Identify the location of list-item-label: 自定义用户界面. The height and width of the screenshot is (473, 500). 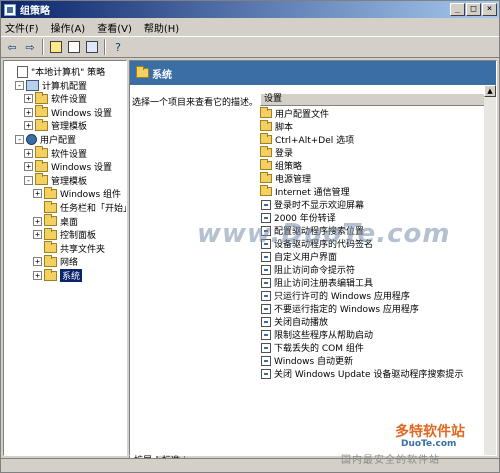
(306, 258).